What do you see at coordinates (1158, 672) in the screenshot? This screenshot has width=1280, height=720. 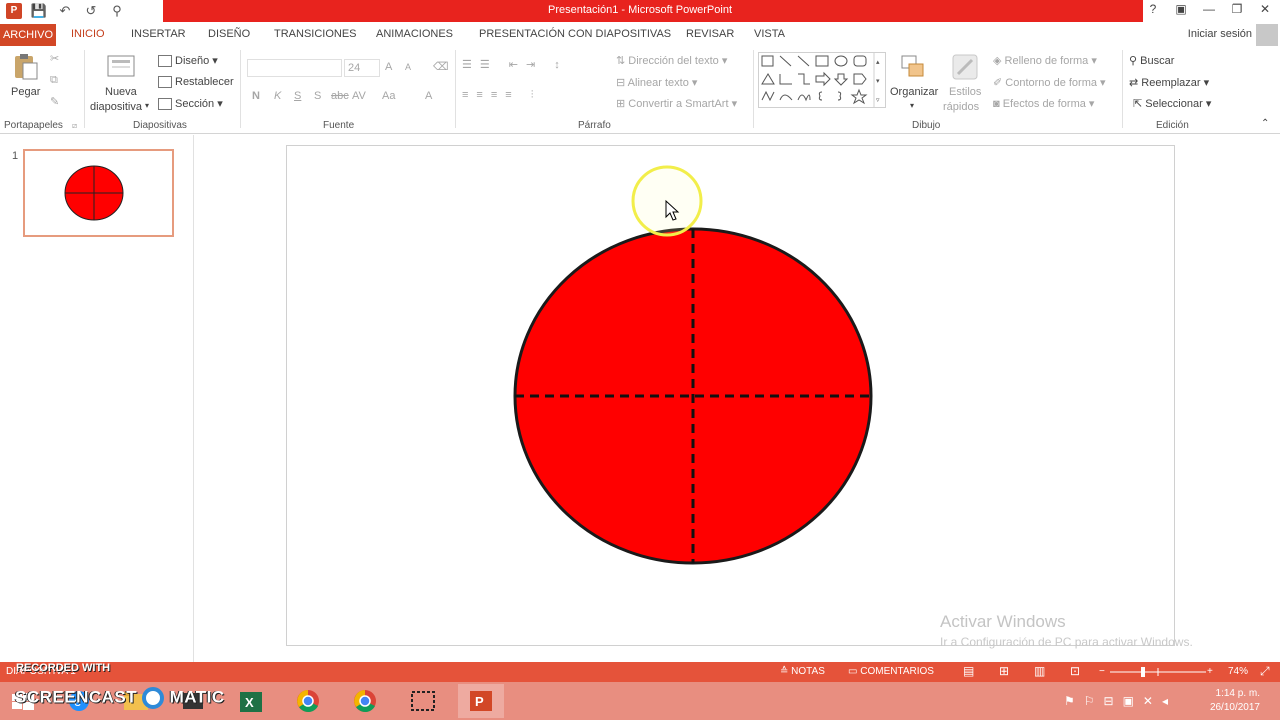 I see `zoom-slider` at bounding box center [1158, 672].